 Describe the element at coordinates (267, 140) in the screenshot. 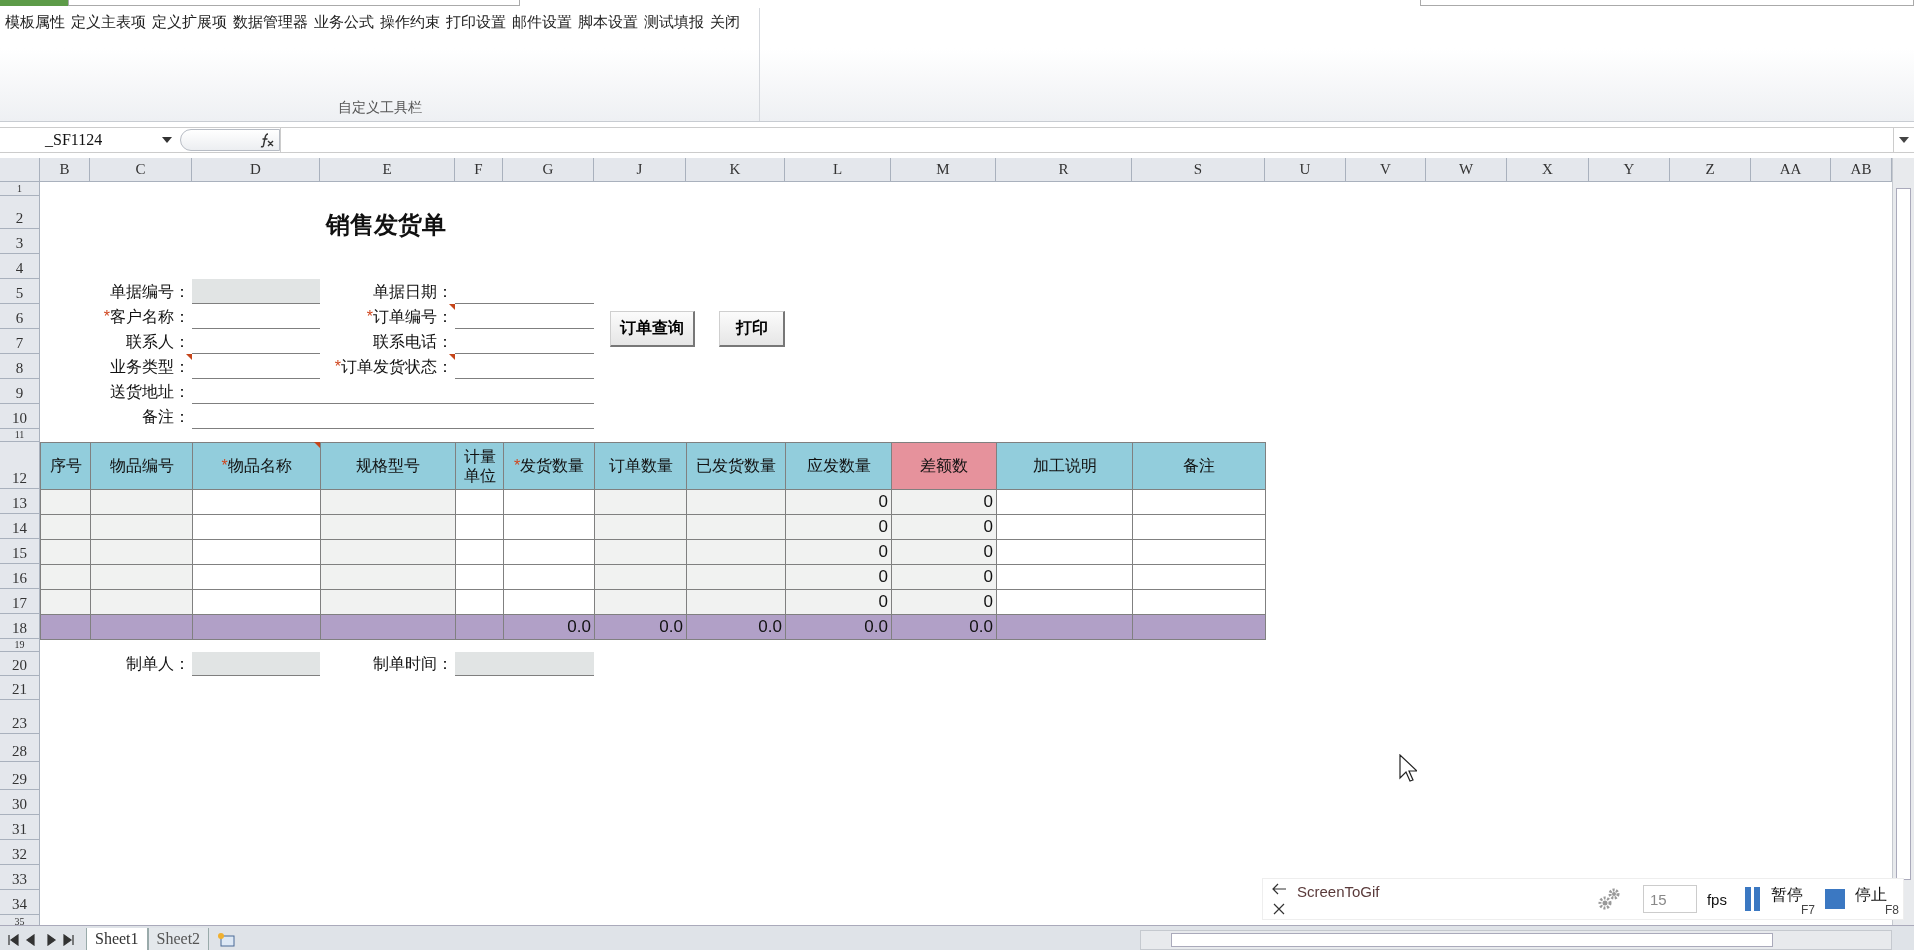

I see `function-icon` at that location.